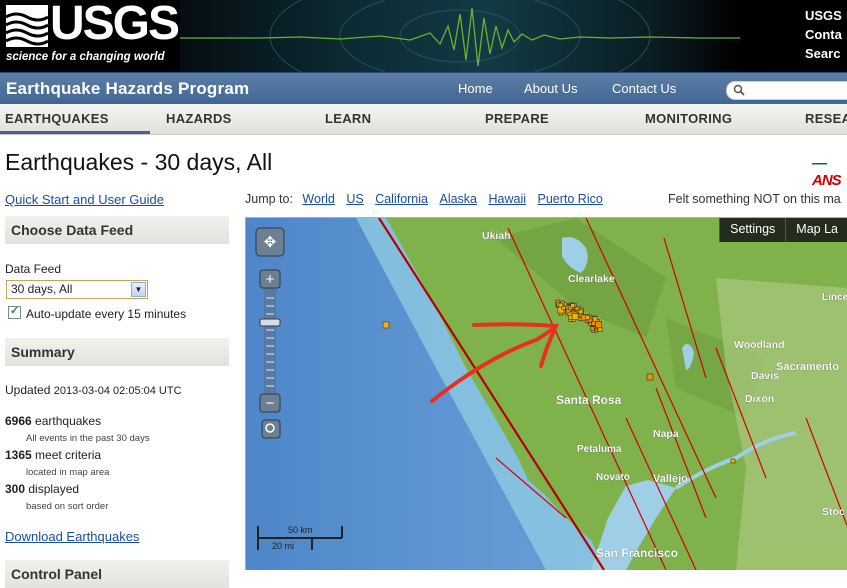  What do you see at coordinates (458, 199) in the screenshot?
I see `jump-alaska: Alaska` at bounding box center [458, 199].